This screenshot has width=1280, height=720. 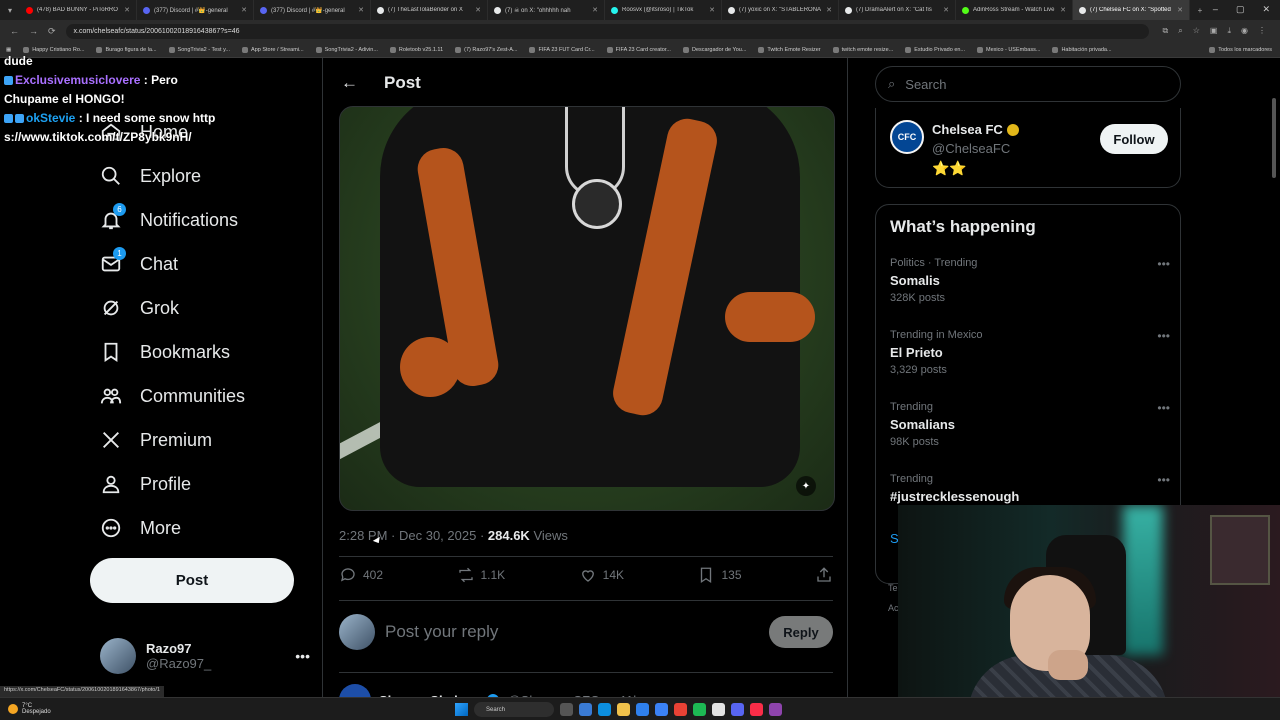 What do you see at coordinates (1028, 148) in the screenshot?
I see `profile-card: CFC Chelsea FC @ChelseaFC ⭐⭐ Follow` at bounding box center [1028, 148].